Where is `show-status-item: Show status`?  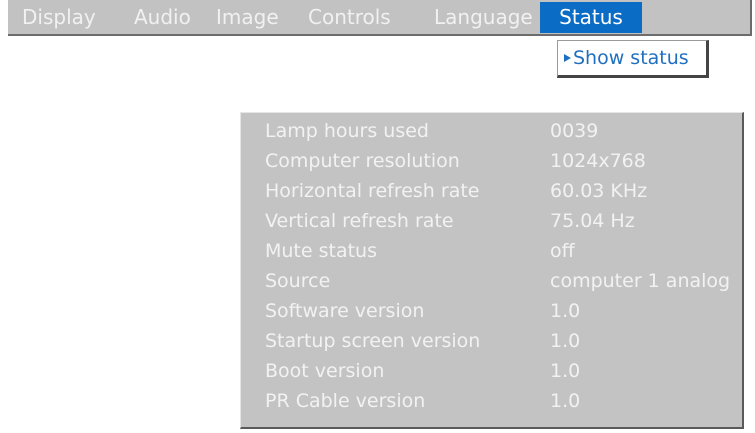 show-status-item: Show status is located at coordinates (626, 58).